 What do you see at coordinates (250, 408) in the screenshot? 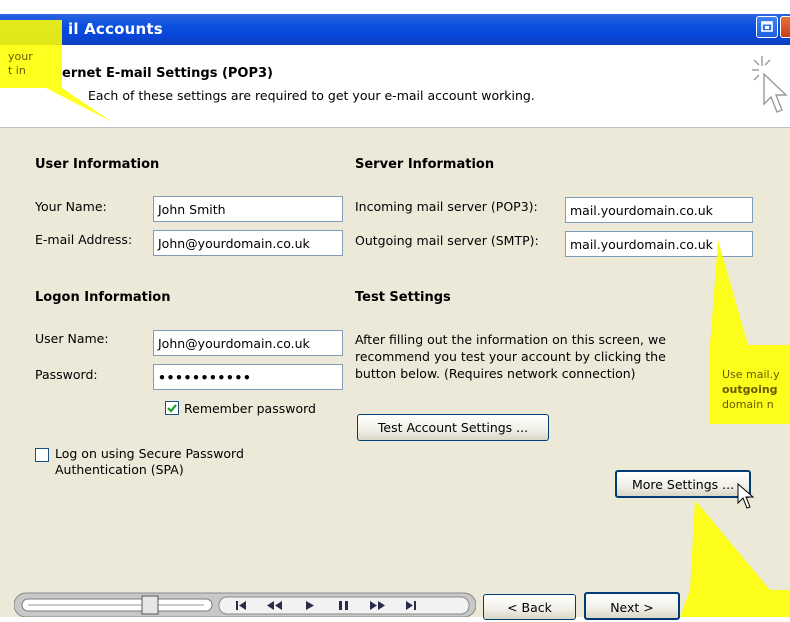
I see `remember-password-label: Remember password` at bounding box center [250, 408].